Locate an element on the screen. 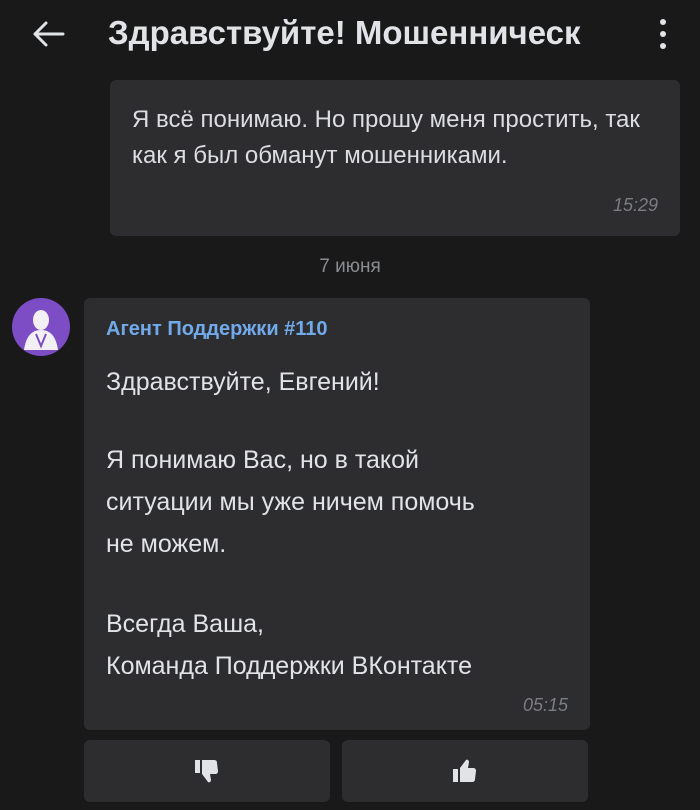  agent-avatar is located at coordinates (41, 327).